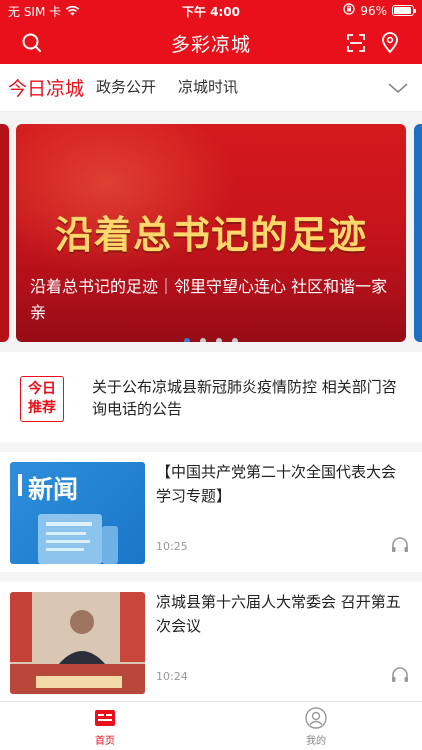 The image size is (422, 750). What do you see at coordinates (78, 539) in the screenshot?
I see `newspaper-icon` at bounding box center [78, 539].